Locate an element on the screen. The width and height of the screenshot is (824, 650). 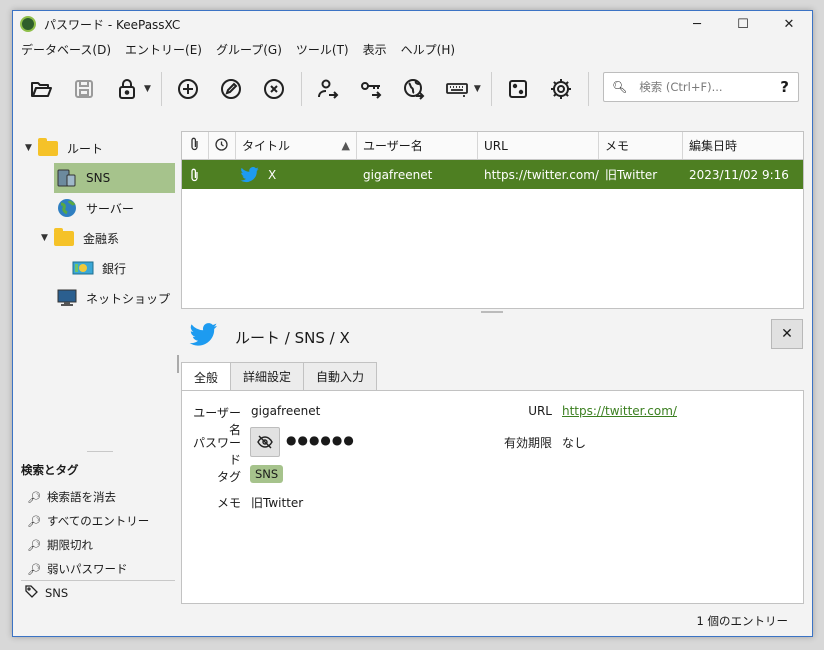
tab-general: 全般 is located at coordinates (206, 376).